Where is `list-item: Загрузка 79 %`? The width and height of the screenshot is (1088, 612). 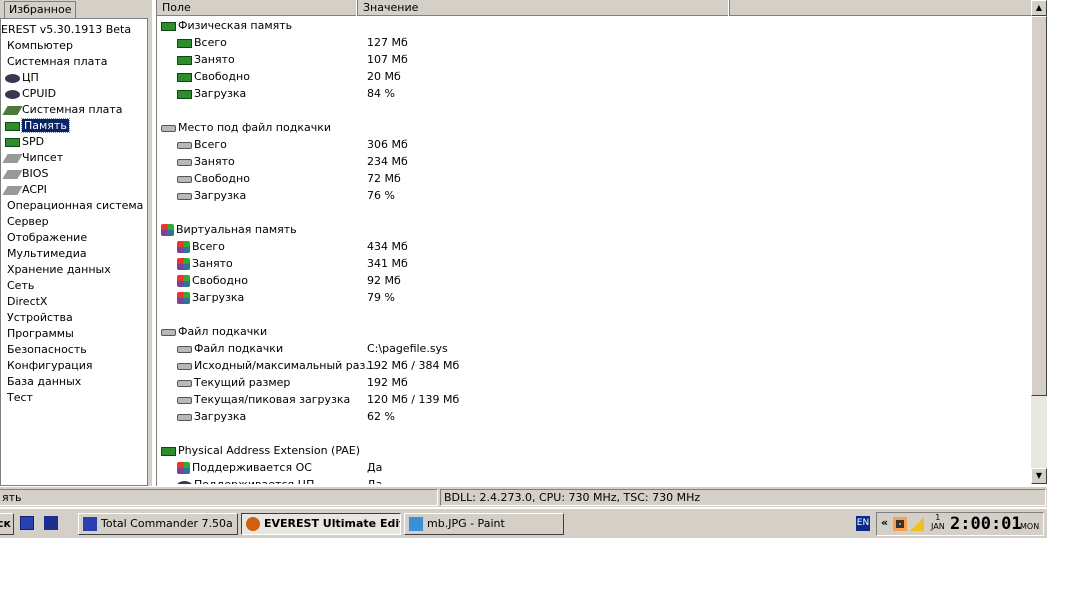
list-item: Загрузка 79 % is located at coordinates (591, 297).